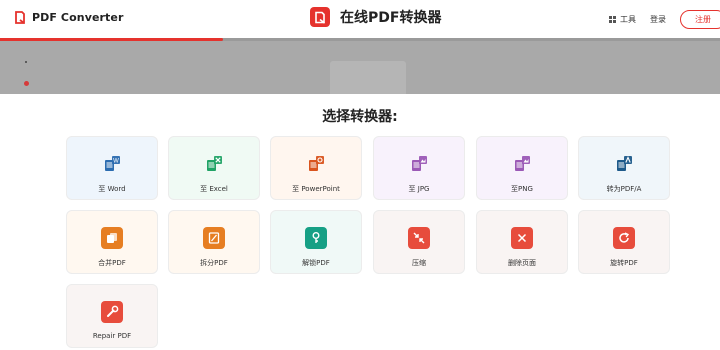 The width and height of the screenshot is (720, 350). I want to click on register-button: 注册, so click(700, 19).